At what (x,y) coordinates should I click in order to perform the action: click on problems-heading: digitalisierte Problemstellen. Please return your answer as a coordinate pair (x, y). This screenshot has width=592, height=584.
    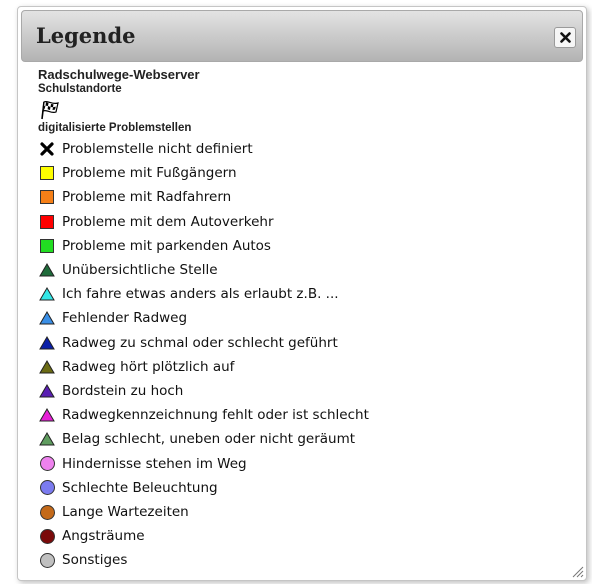
    Looking at the image, I should click on (115, 128).